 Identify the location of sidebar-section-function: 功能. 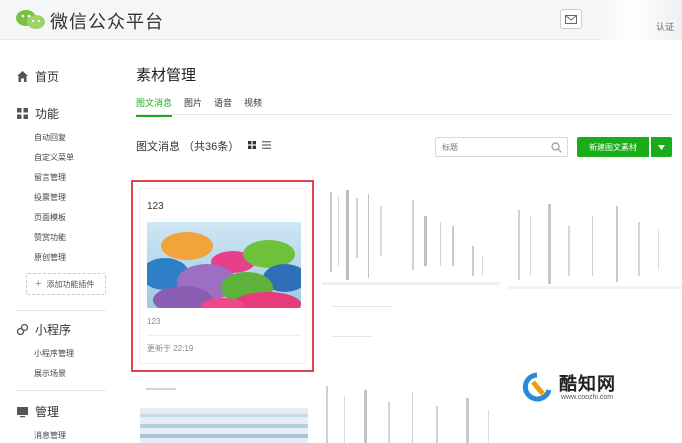
(37, 113).